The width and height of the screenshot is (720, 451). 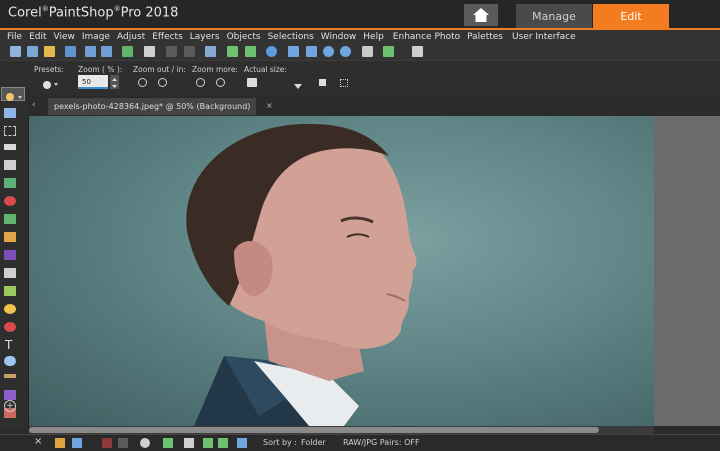 What do you see at coordinates (93, 82) in the screenshot?
I see `zoom-field: 50` at bounding box center [93, 82].